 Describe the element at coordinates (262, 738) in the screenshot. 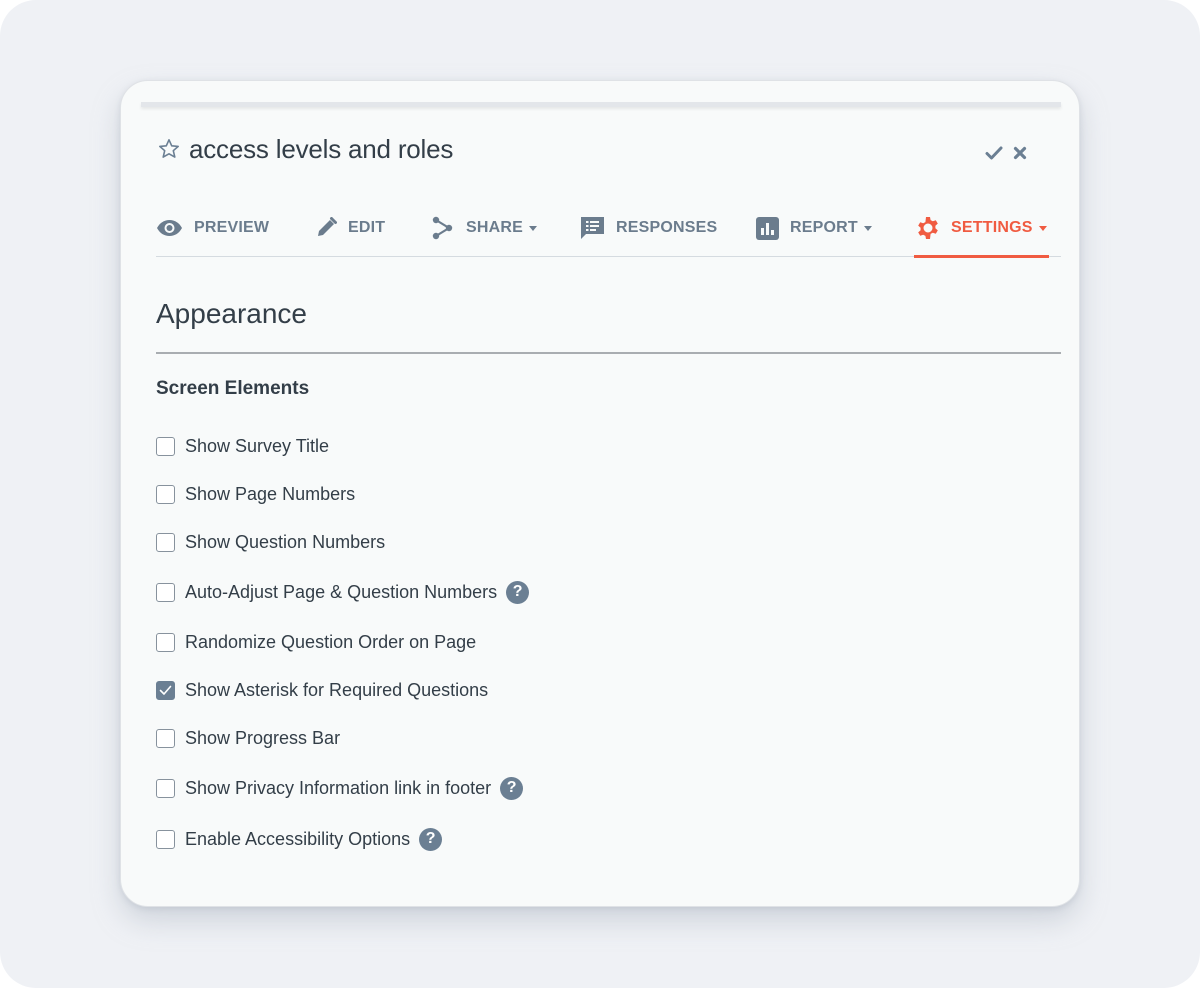

I see `option-label: Show Progress Bar` at that location.